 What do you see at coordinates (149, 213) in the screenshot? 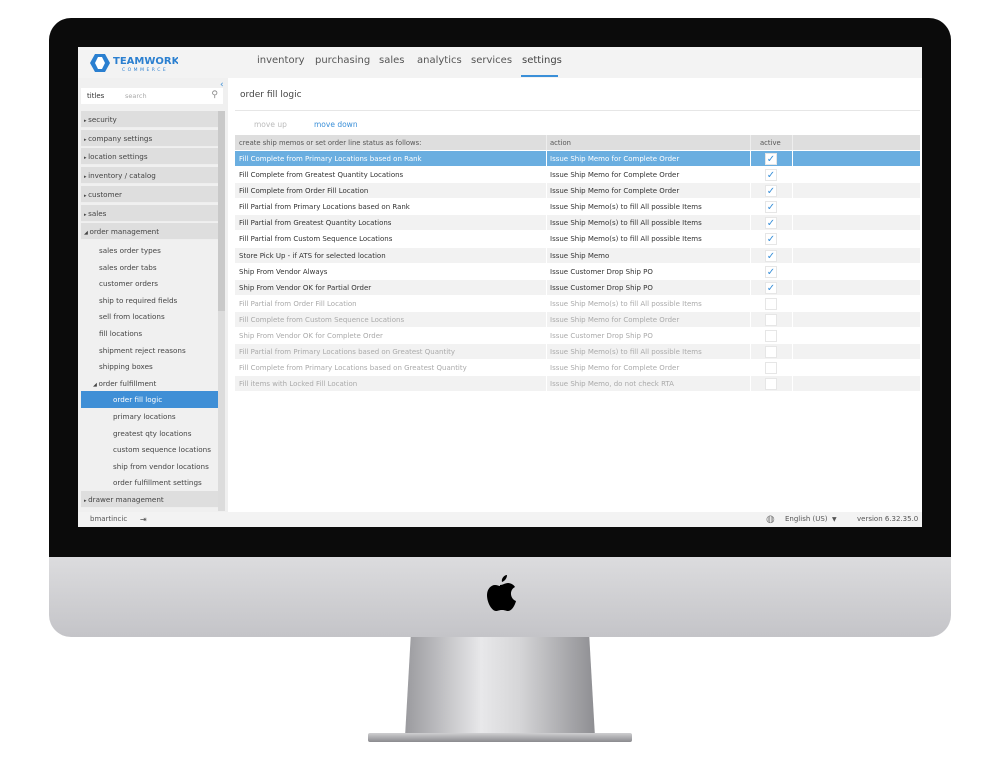
I see `sidebar-item-sales: ▸ sales` at bounding box center [149, 213].